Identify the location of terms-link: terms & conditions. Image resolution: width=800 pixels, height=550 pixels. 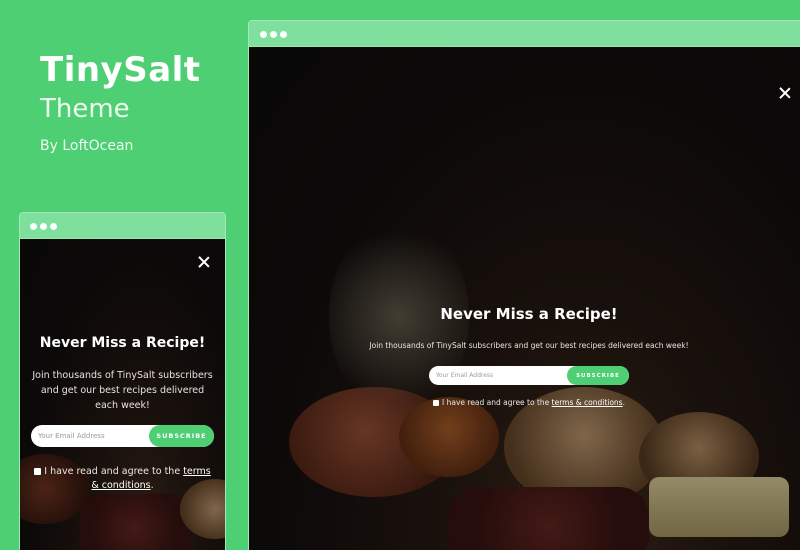
(587, 402).